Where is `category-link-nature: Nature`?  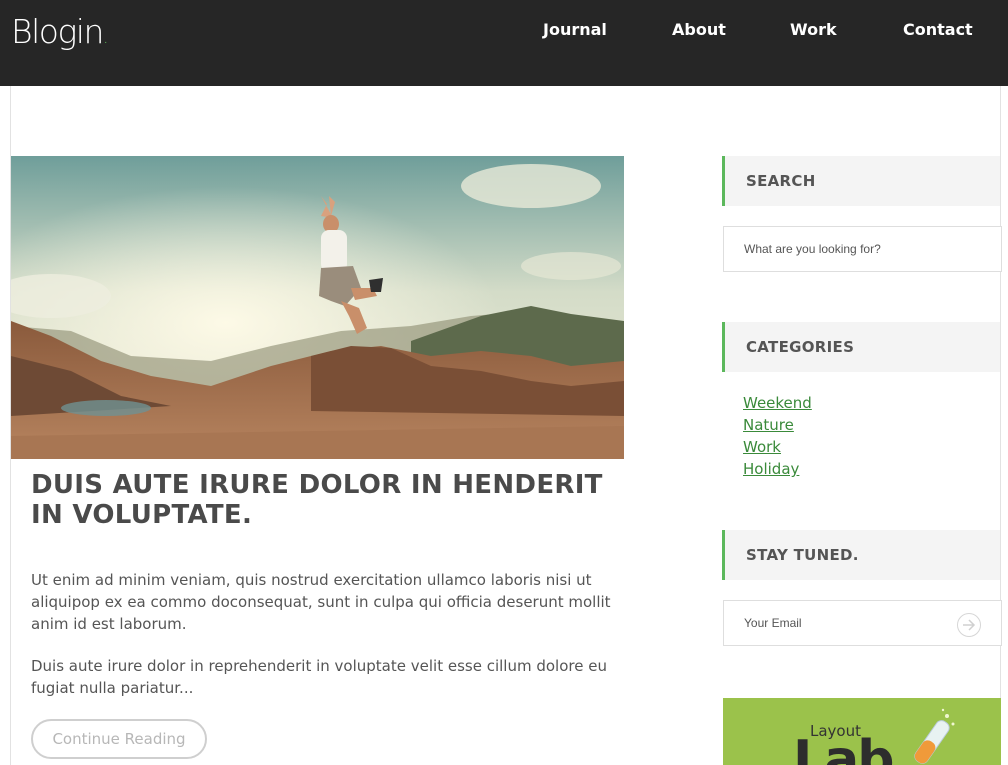 category-link-nature: Nature is located at coordinates (777, 425).